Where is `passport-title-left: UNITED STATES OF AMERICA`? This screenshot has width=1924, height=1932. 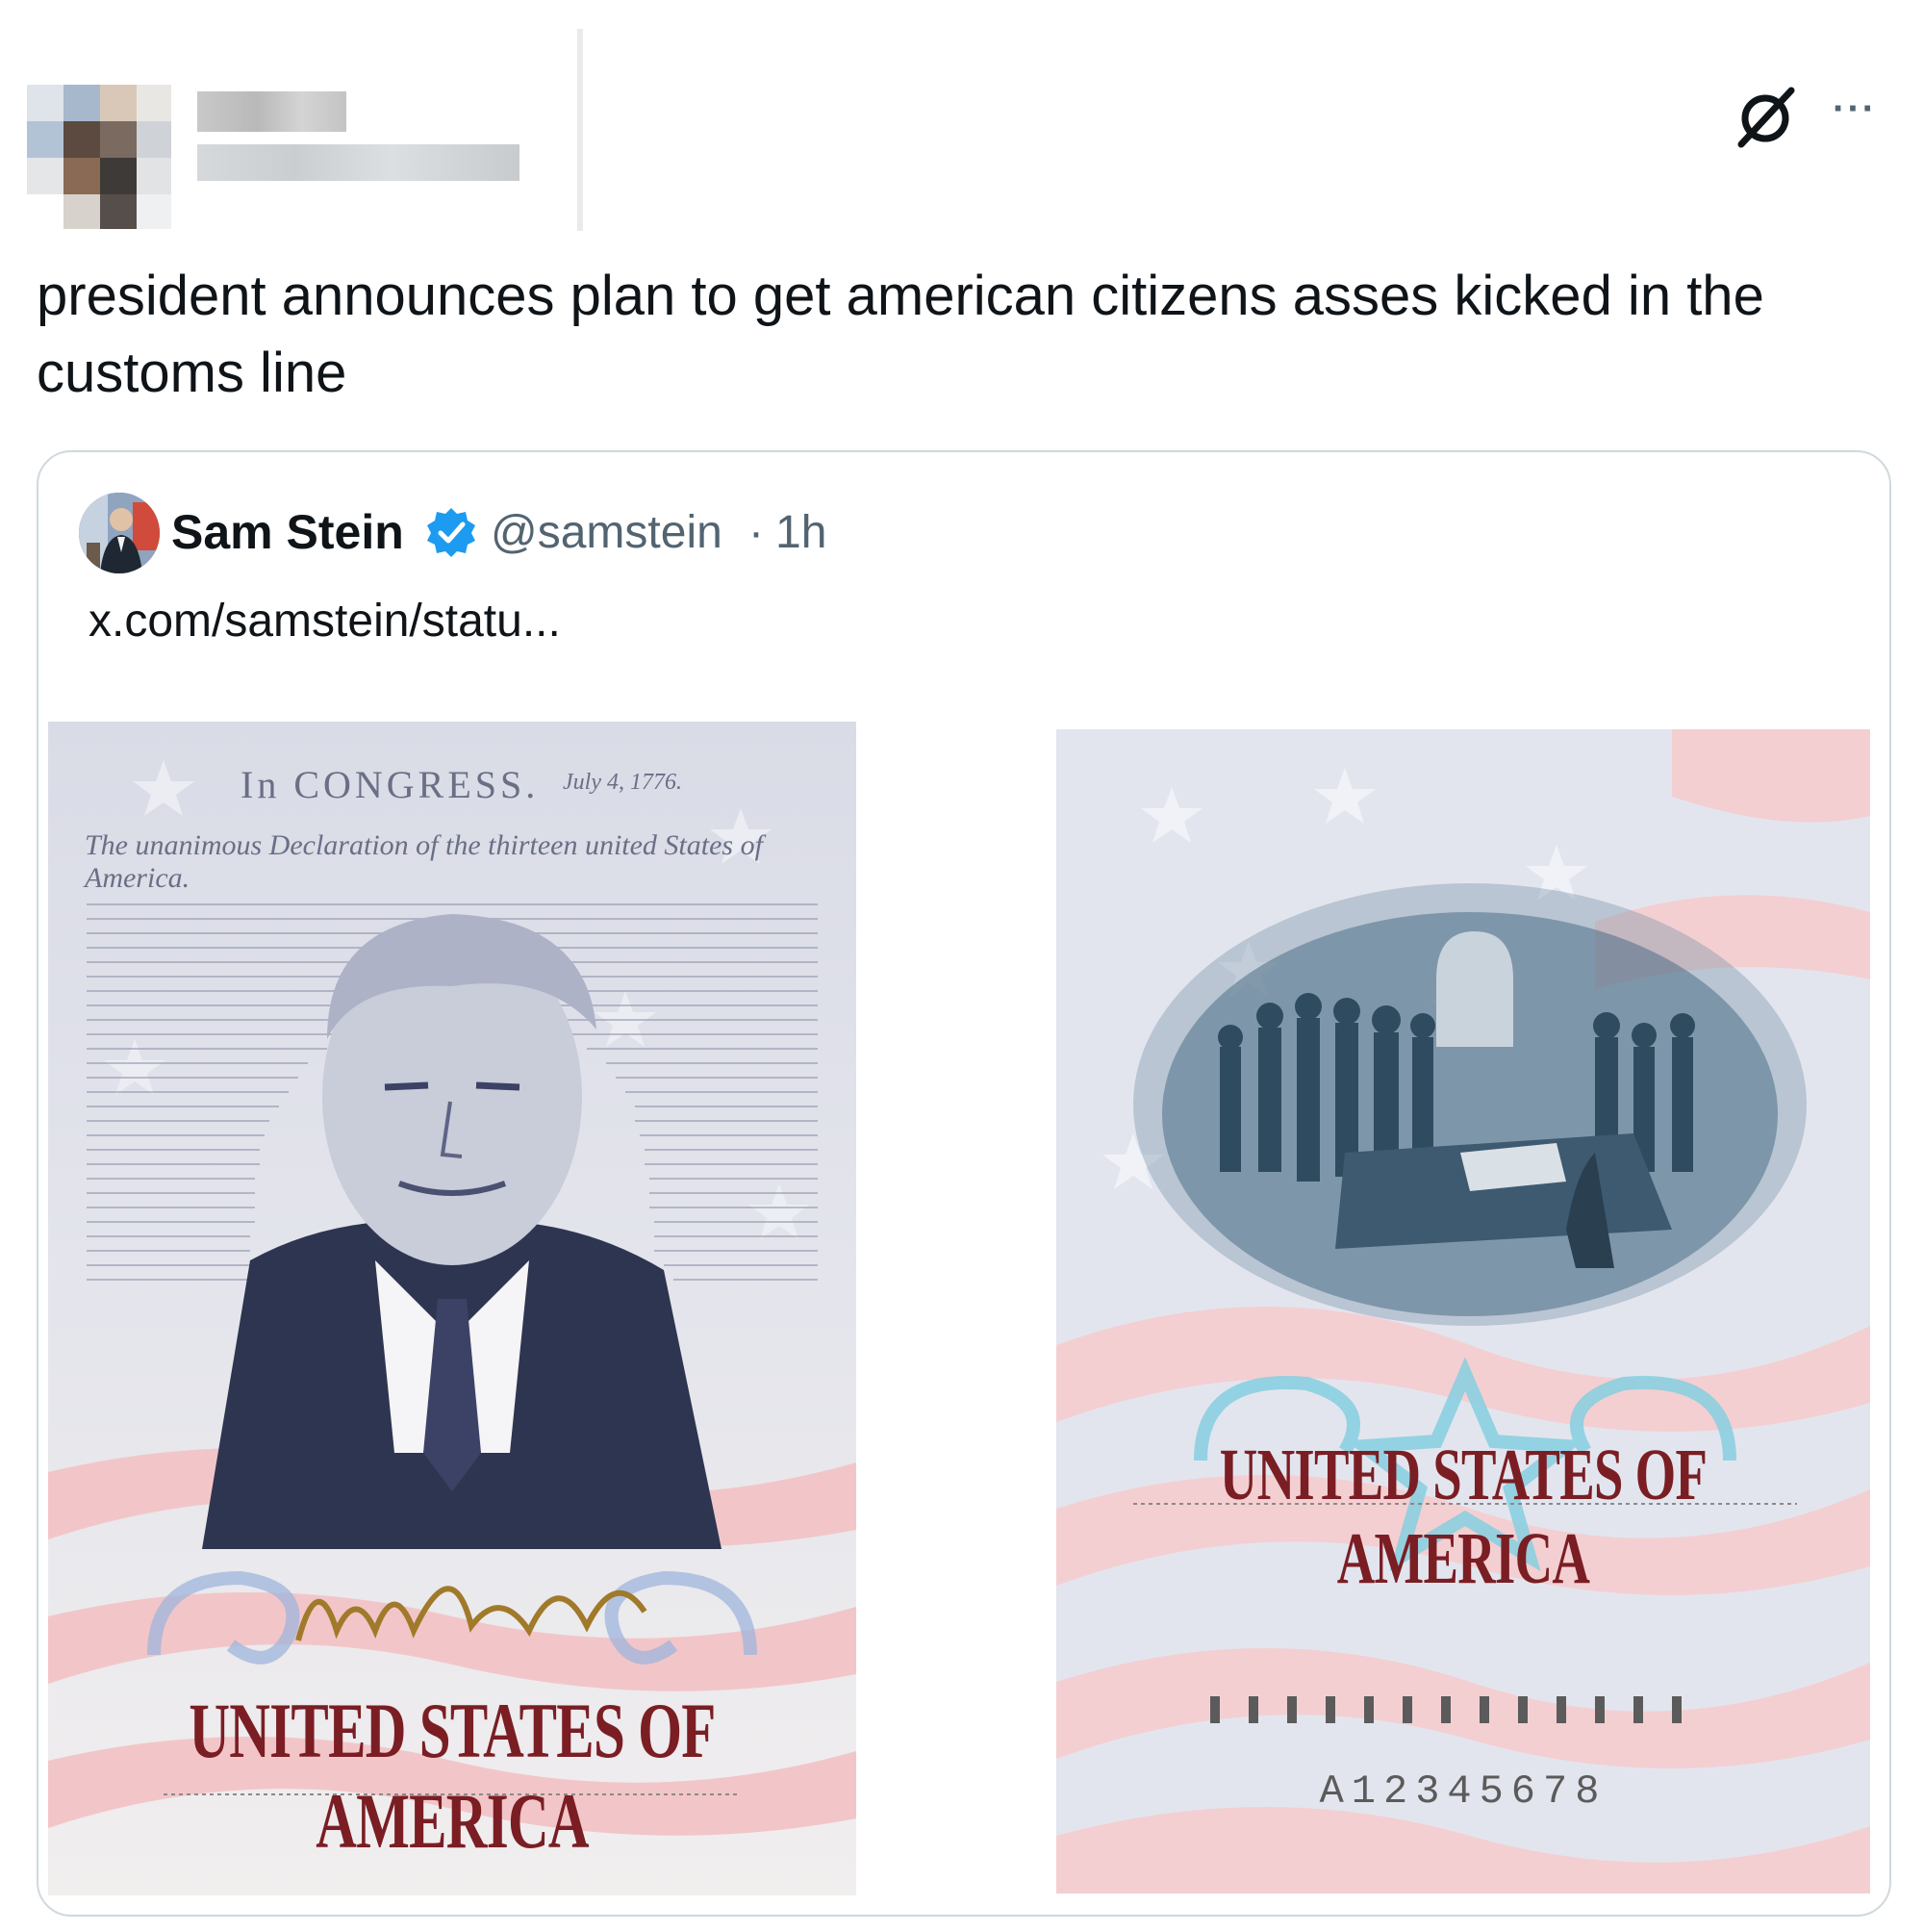 passport-title-left: UNITED STATES OF AMERICA is located at coordinates (452, 1776).